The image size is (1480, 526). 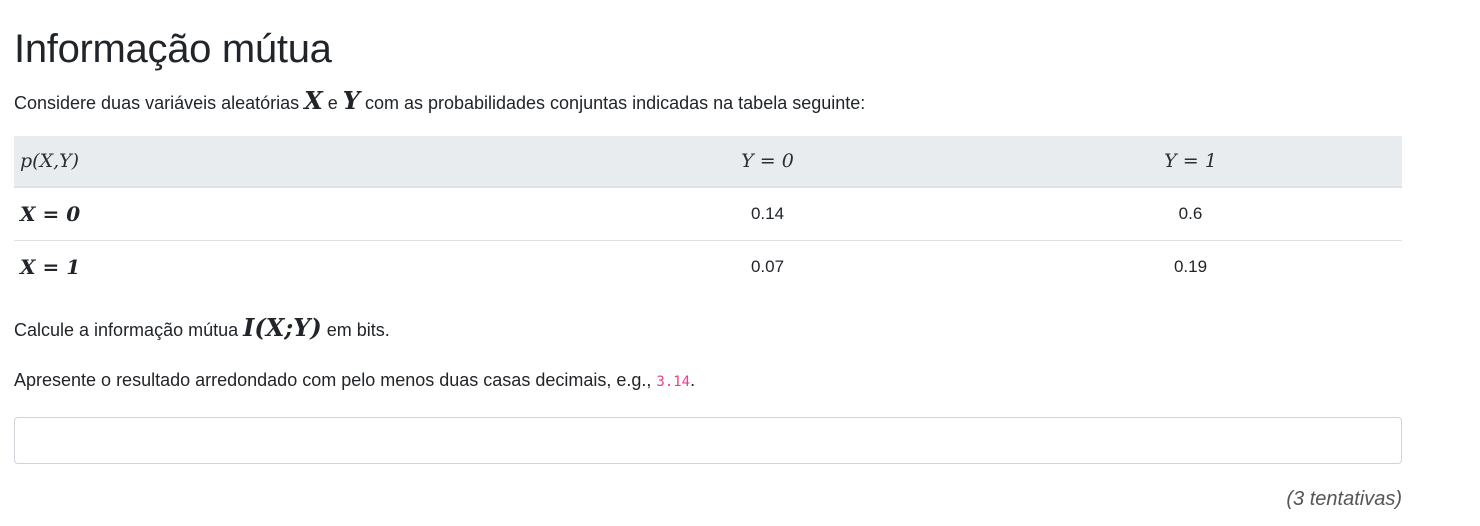 I want to click on page-title: Informação mútua, so click(x=173, y=49).